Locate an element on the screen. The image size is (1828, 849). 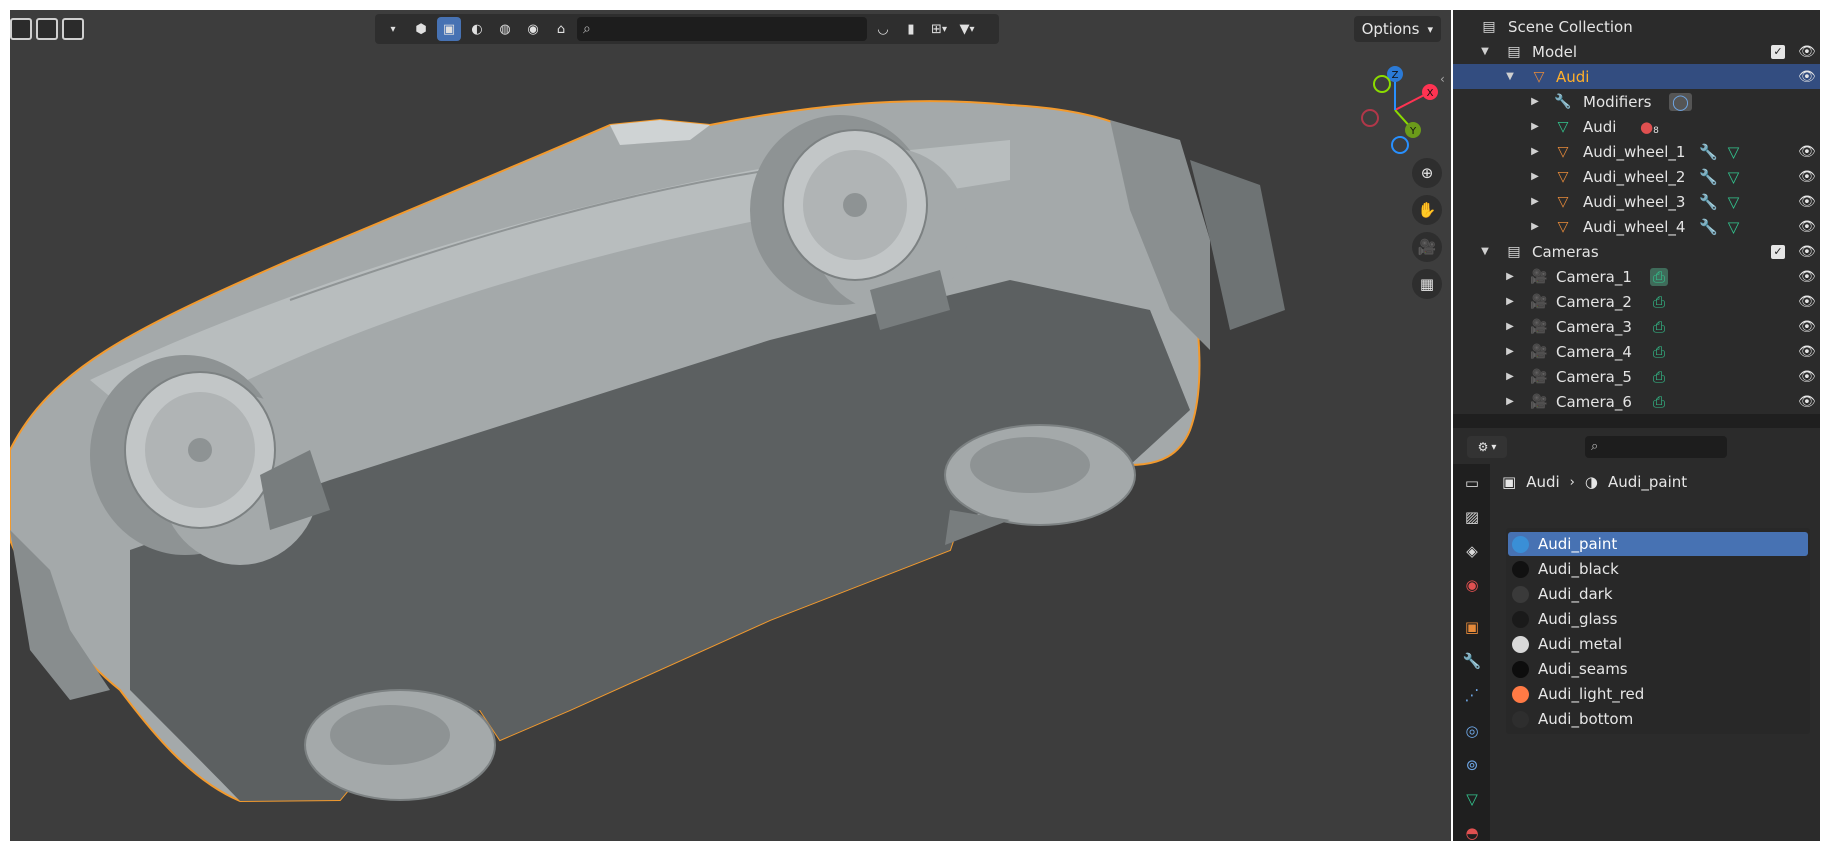
layout-icon: ⊞ ▾ is located at coordinates (939, 29).